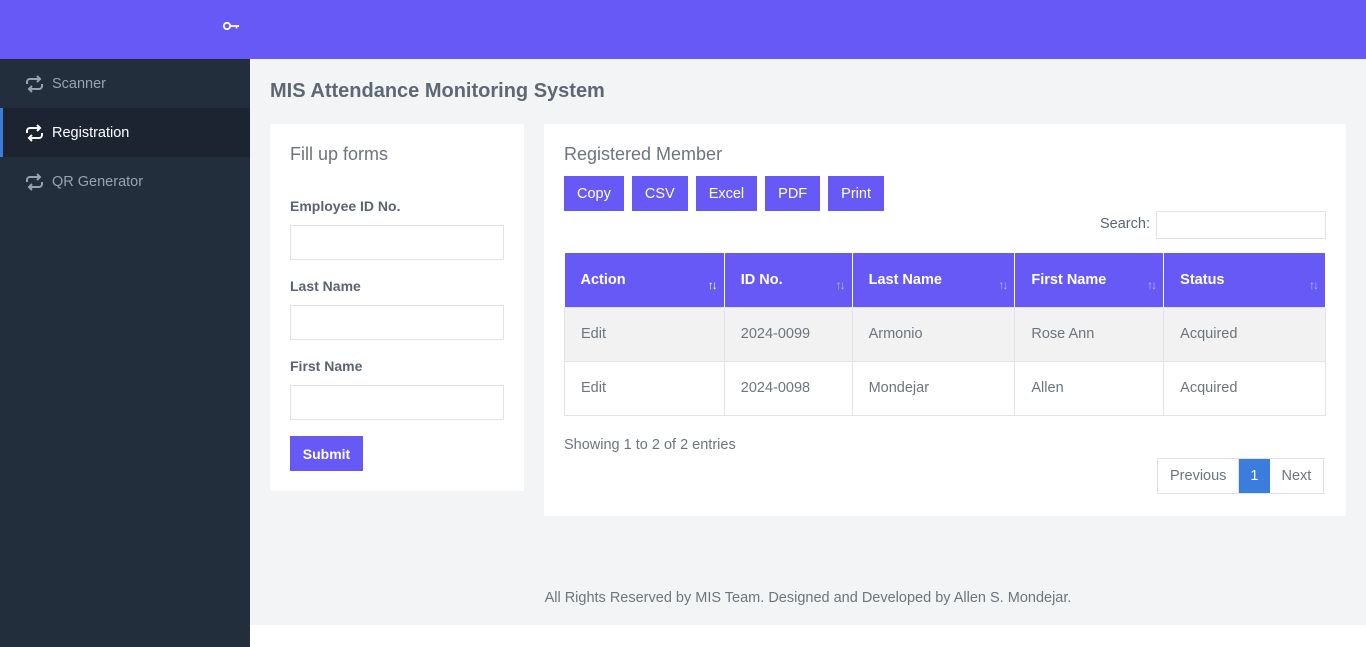 This screenshot has height=647, width=1366. I want to click on sidebar-item-registration: Registration, so click(125, 132).